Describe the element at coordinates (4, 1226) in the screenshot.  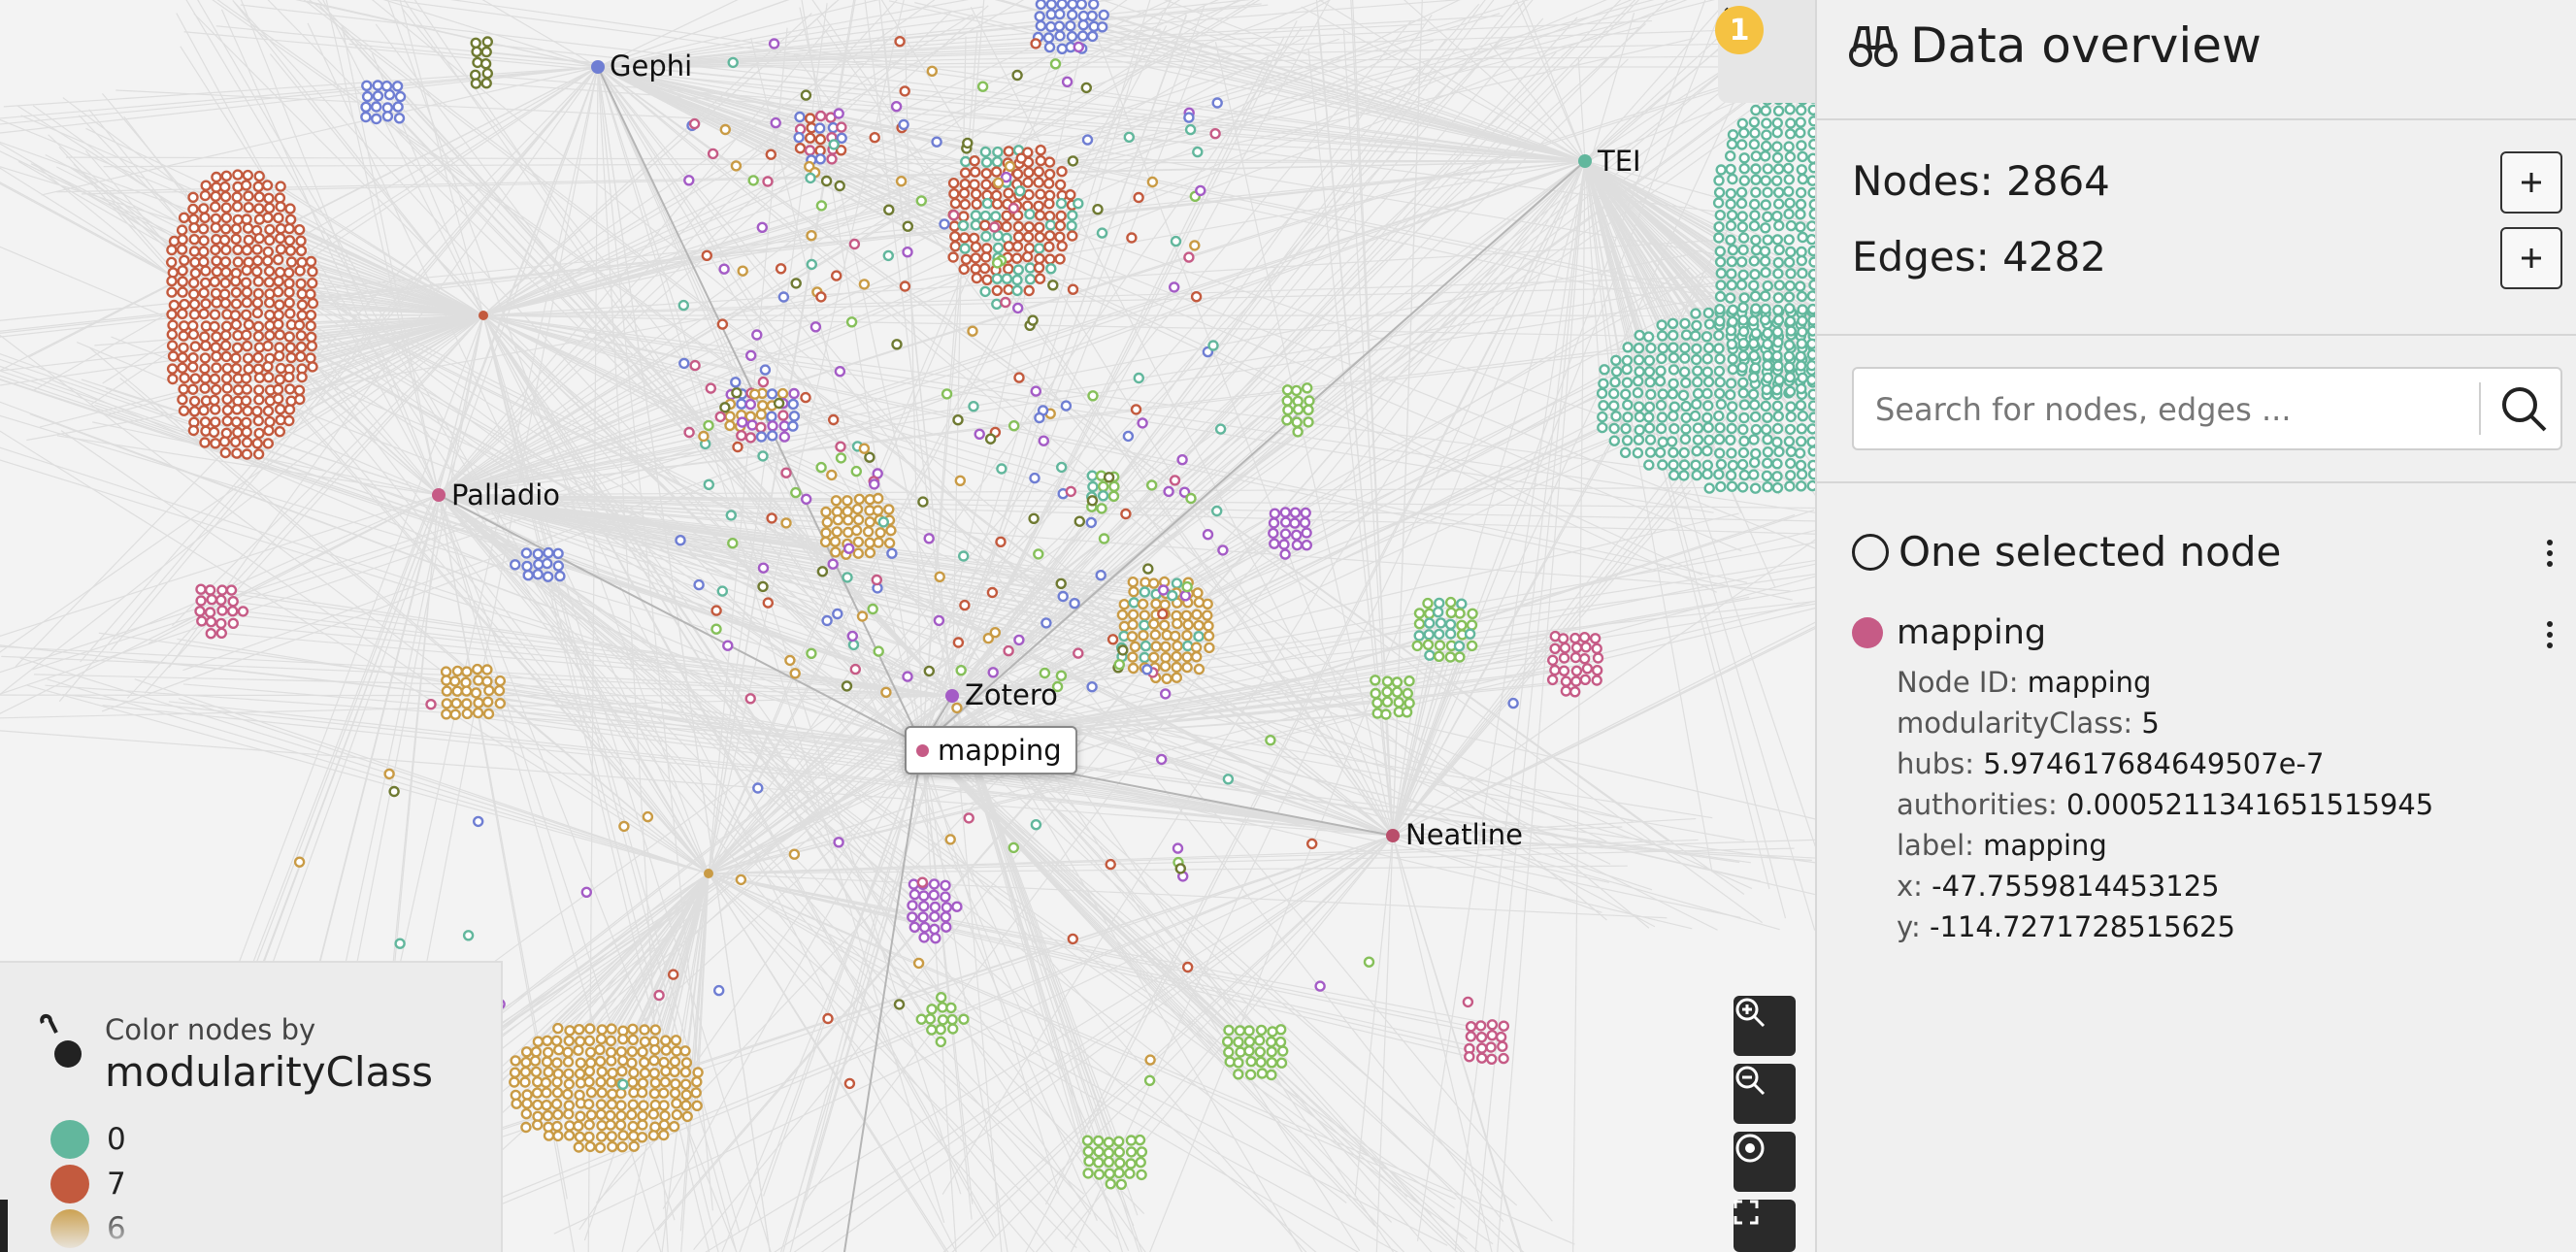
I see `legend-scroll-handle` at that location.